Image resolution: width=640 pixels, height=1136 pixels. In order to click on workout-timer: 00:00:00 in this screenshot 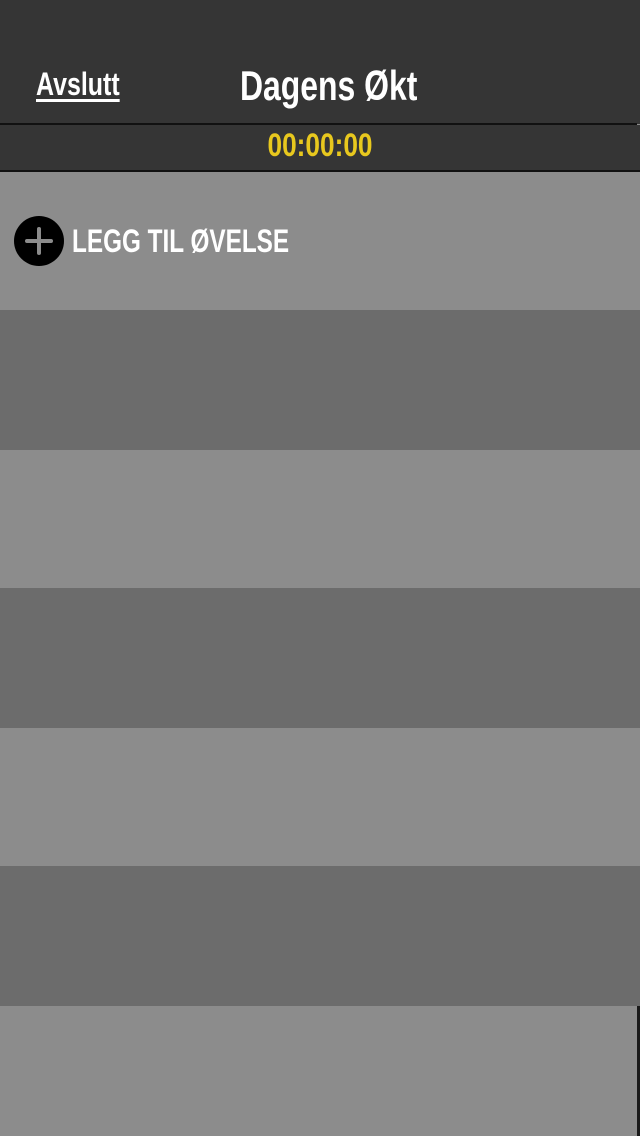, I will do `click(320, 145)`.